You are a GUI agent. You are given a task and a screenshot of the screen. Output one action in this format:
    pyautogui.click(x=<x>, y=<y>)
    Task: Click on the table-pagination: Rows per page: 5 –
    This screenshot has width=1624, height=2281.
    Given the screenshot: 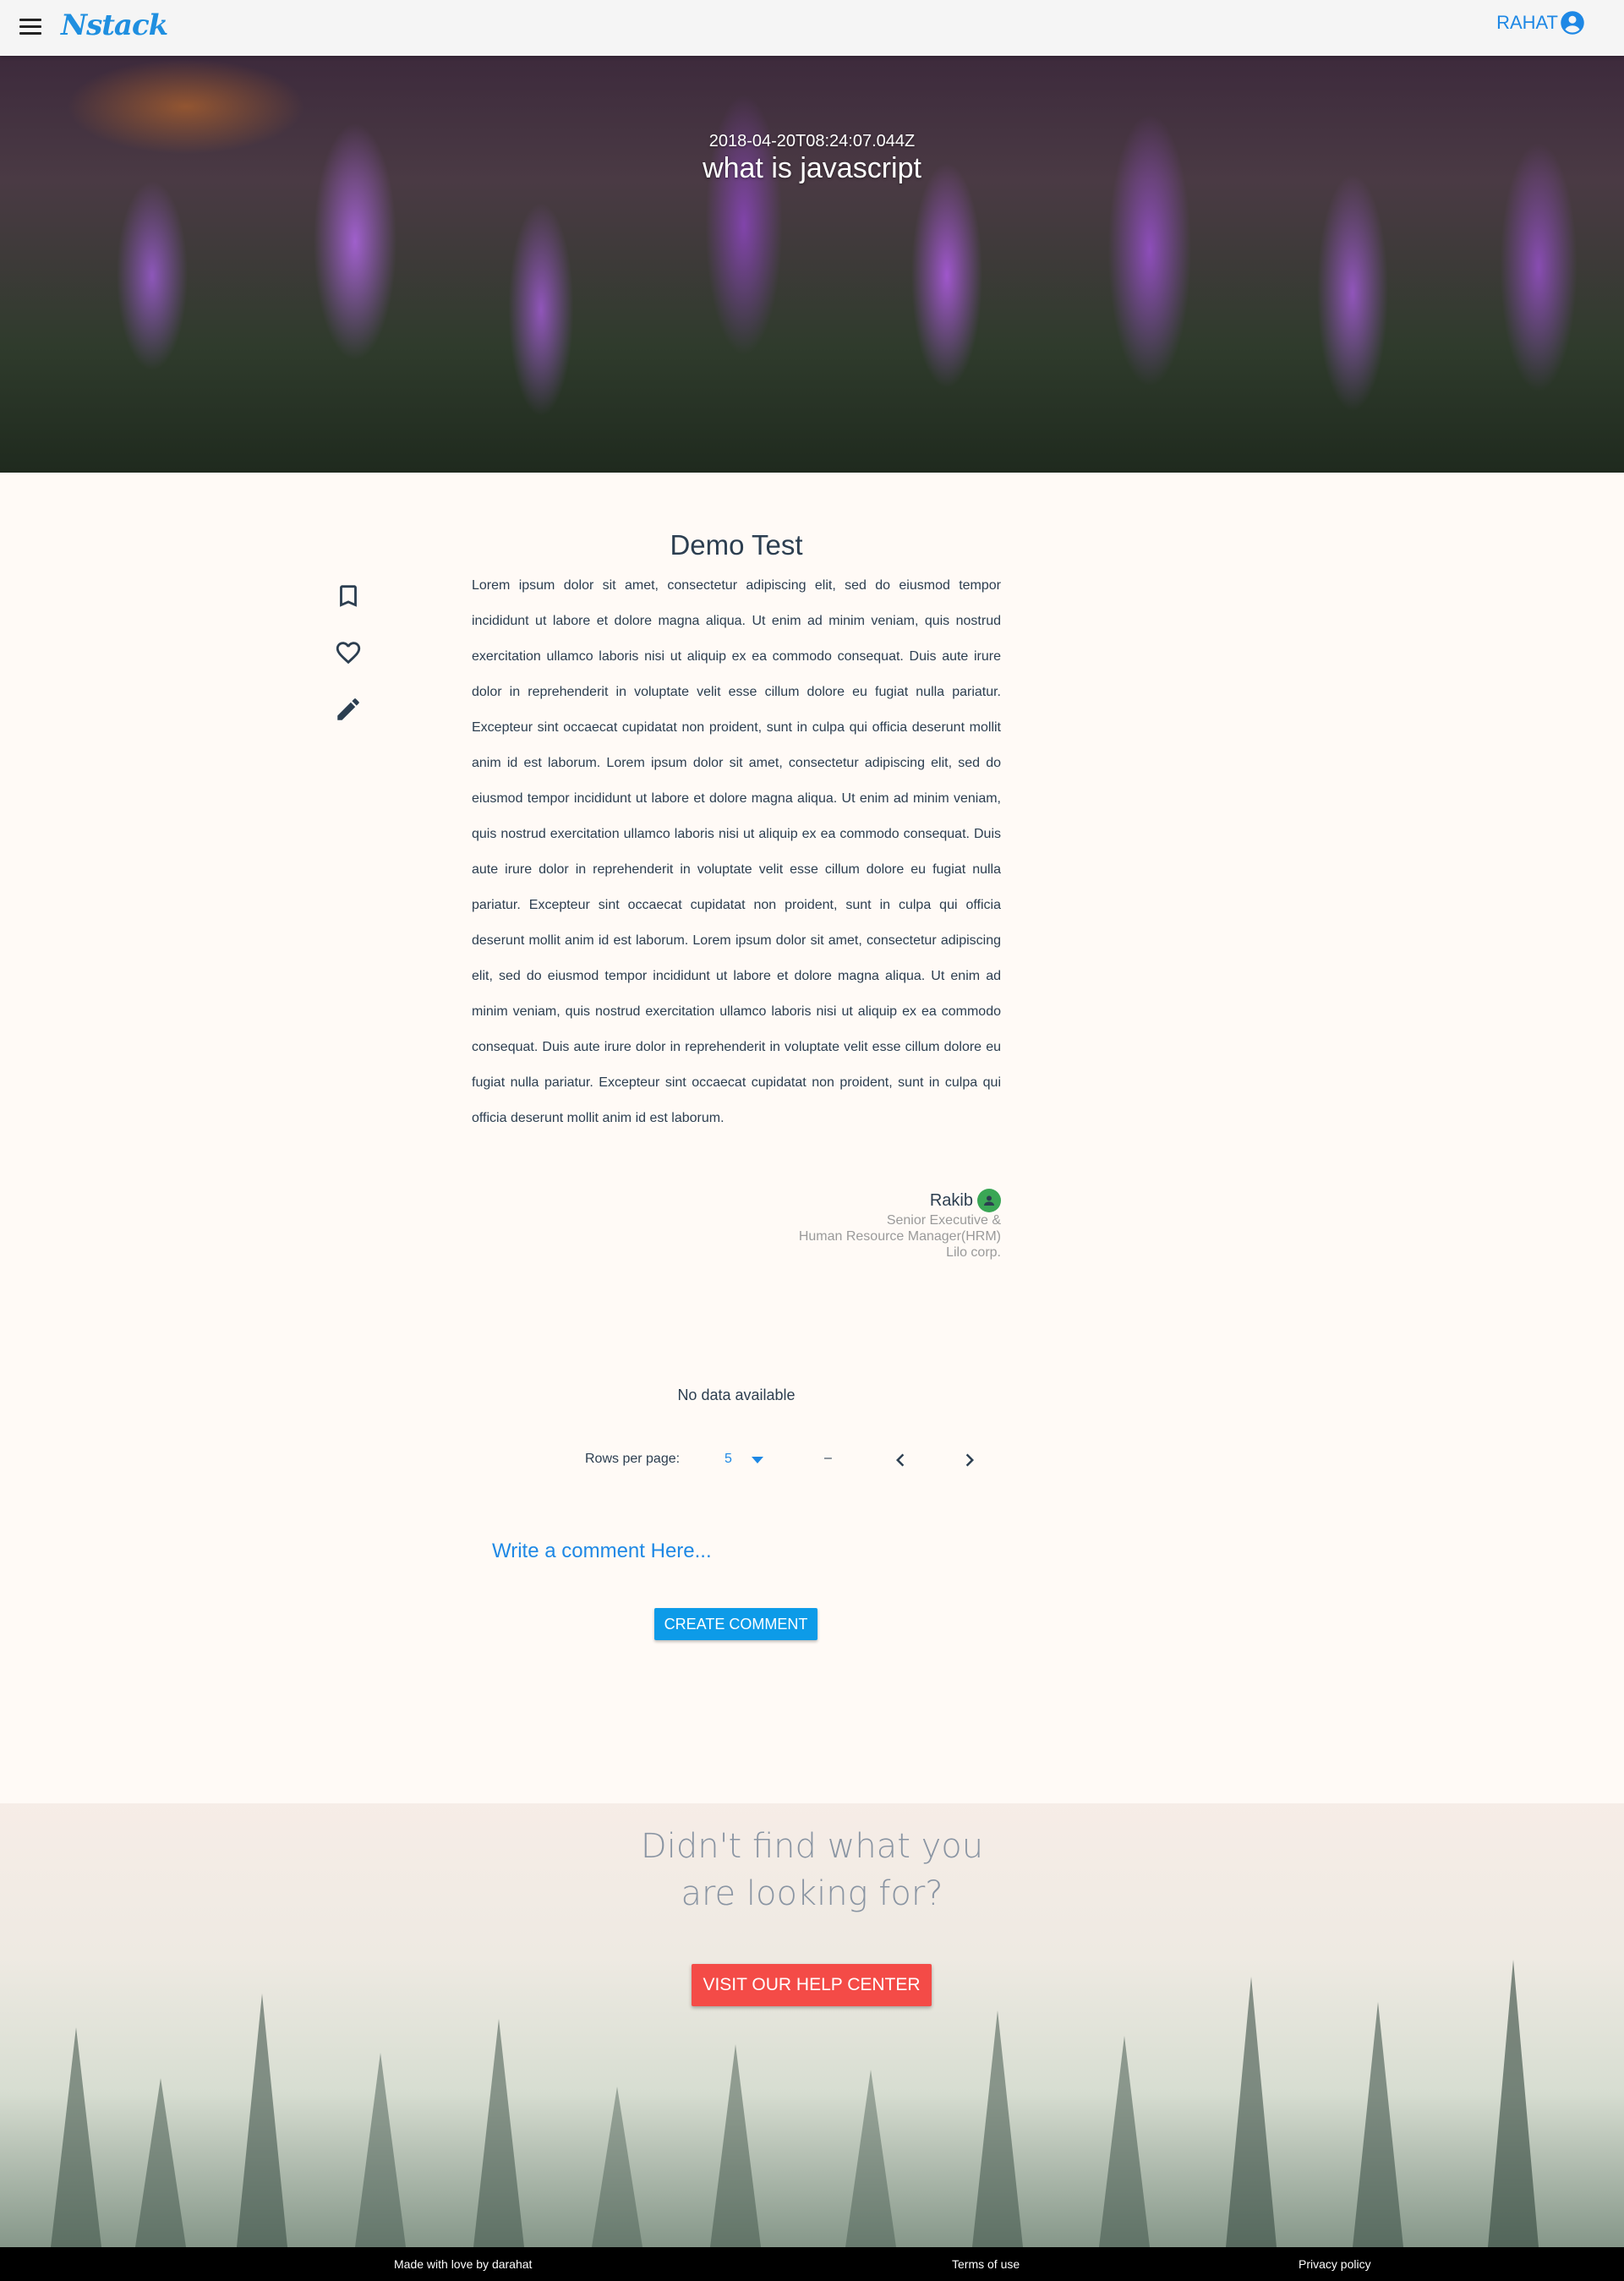 What is the action you would take?
    pyautogui.click(x=788, y=1460)
    